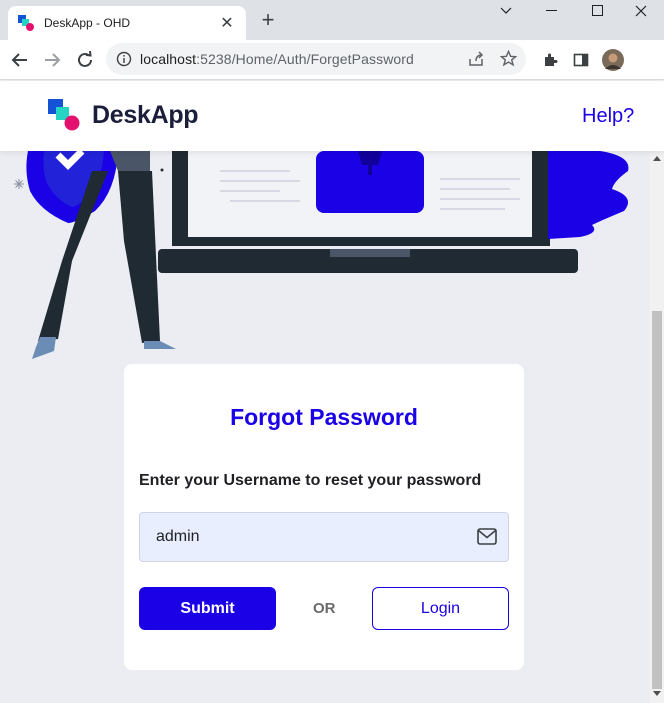 The width and height of the screenshot is (664, 703). I want to click on page-title: Forgot Password, so click(324, 417).